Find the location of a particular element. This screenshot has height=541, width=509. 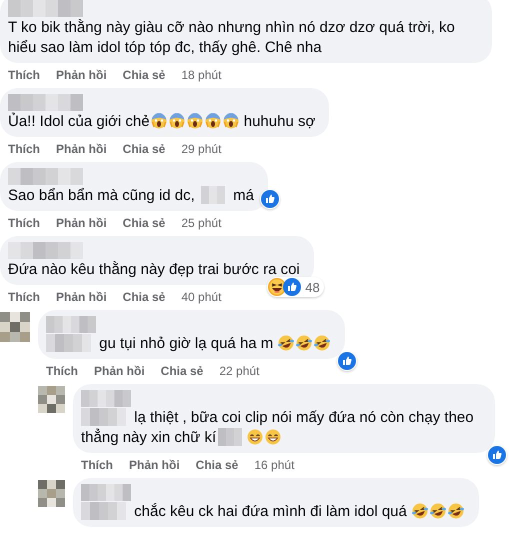

comment-text: T ko bik thằng này giàu cỡ nào nhưng nhìn nó dzơ dzơ quá trời, ko hiểu sao làm idol tóp tóp đc, thấy ghê. Chê nha is located at coordinates (231, 37).